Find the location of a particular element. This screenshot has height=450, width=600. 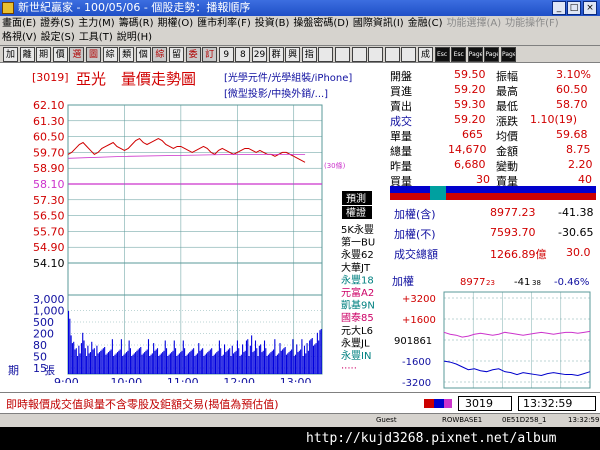

broker-item: 永豐IN is located at coordinates (356, 355).